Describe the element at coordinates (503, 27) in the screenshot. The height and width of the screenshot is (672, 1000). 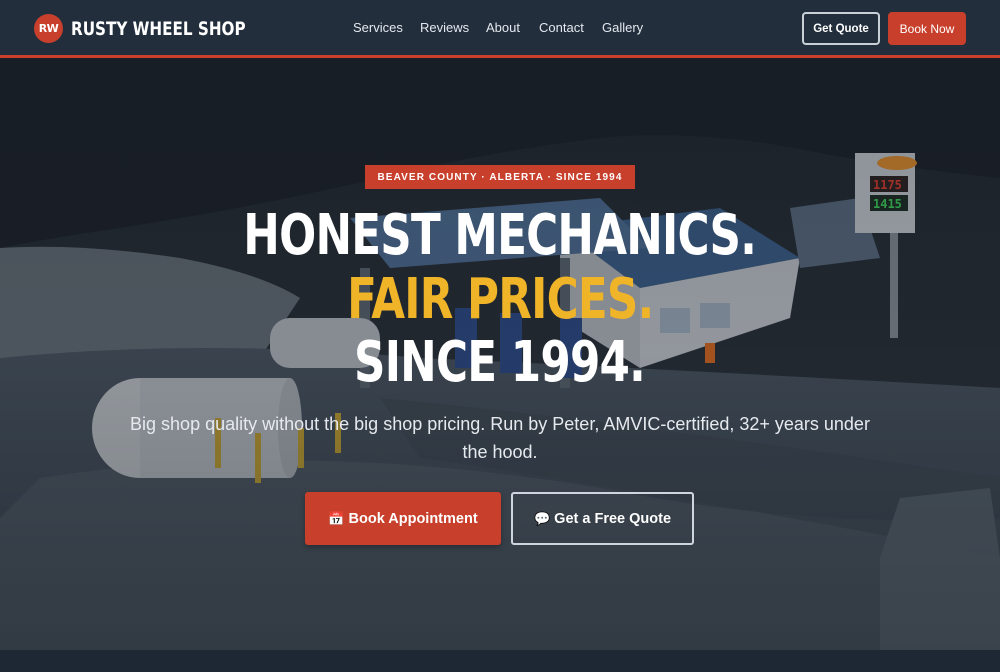
I see `nav-link-about: About` at that location.